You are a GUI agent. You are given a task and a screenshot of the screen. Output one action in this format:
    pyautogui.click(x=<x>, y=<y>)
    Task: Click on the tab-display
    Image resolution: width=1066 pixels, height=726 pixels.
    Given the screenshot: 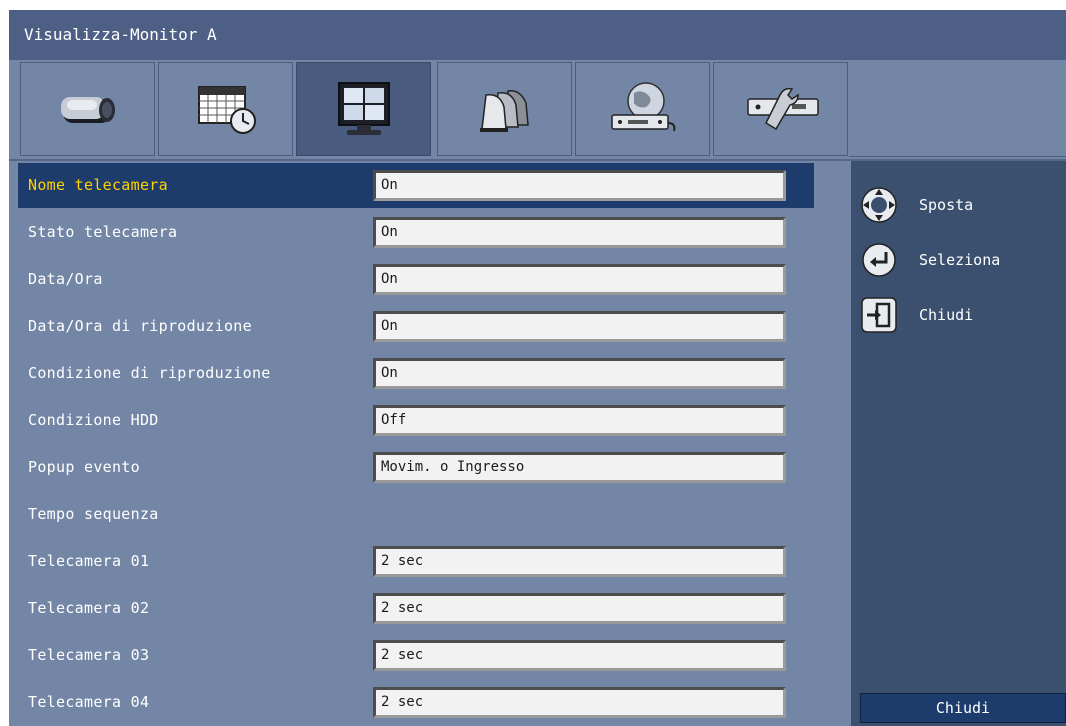 What is the action you would take?
    pyautogui.click(x=363, y=109)
    